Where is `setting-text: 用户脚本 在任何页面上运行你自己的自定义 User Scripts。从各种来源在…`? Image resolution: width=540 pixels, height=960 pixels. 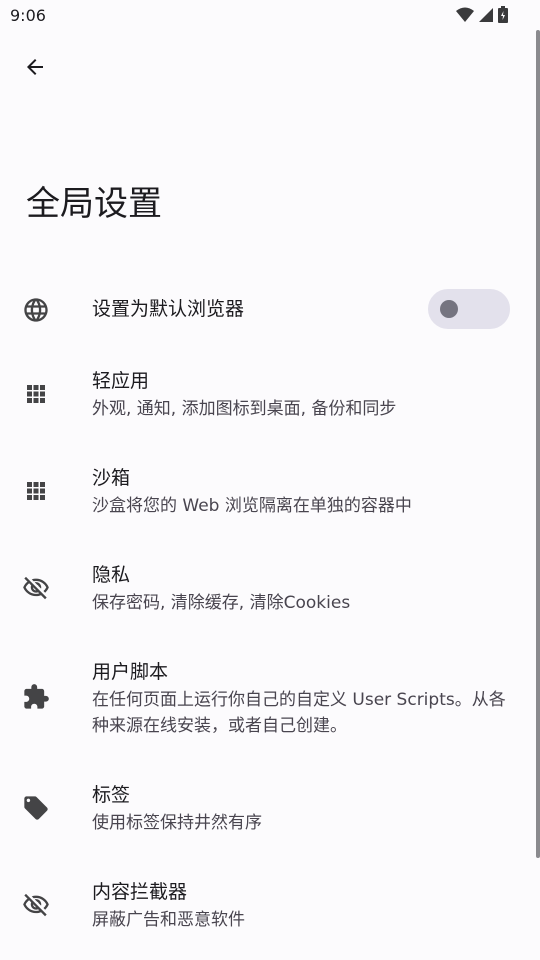
setting-text: 用户脚本 在任何页面上运行你自己的自定义 User Scripts。从各种来源在… is located at coordinates (301, 699).